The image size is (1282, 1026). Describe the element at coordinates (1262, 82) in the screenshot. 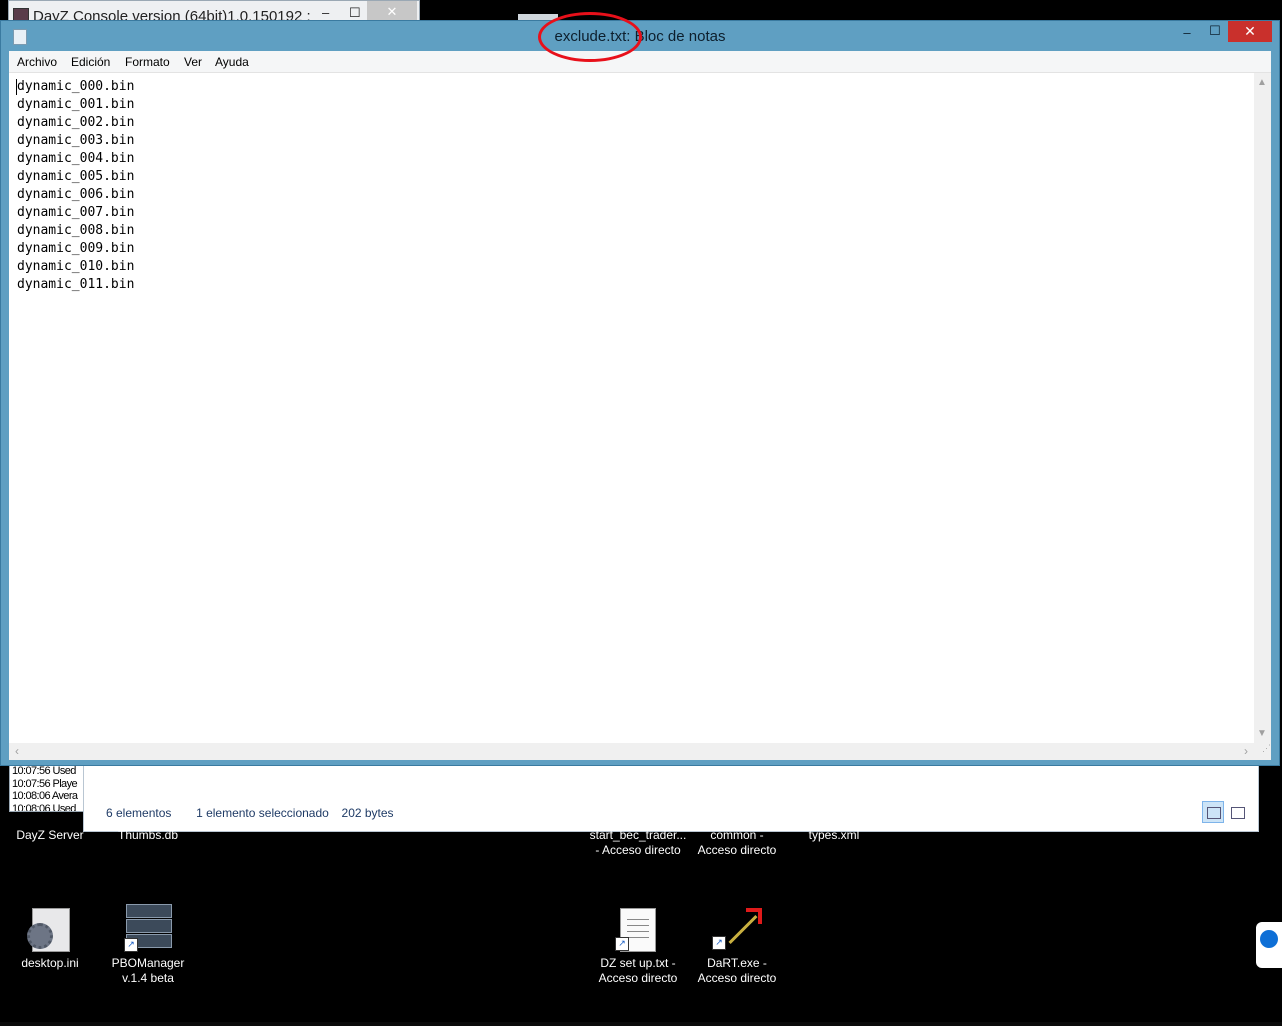

I see `scroll-up-icon: ▲` at that location.